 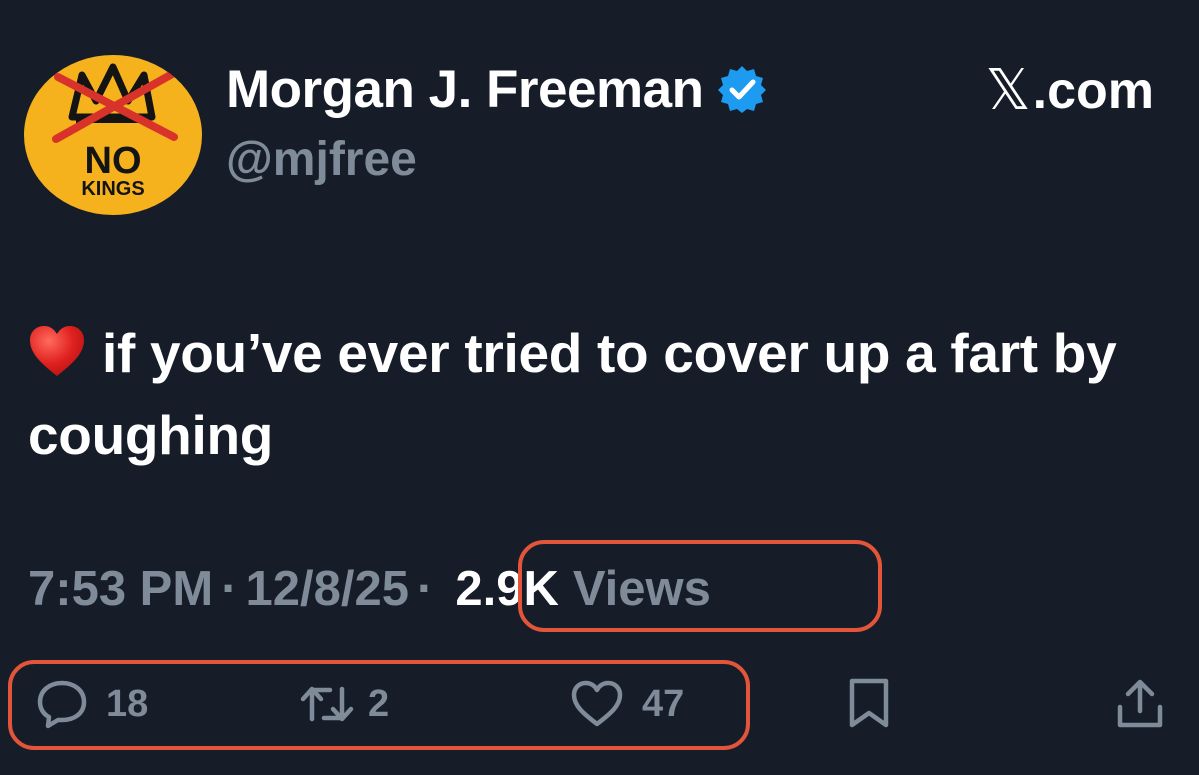 I want to click on bookmark-button, so click(x=869, y=704).